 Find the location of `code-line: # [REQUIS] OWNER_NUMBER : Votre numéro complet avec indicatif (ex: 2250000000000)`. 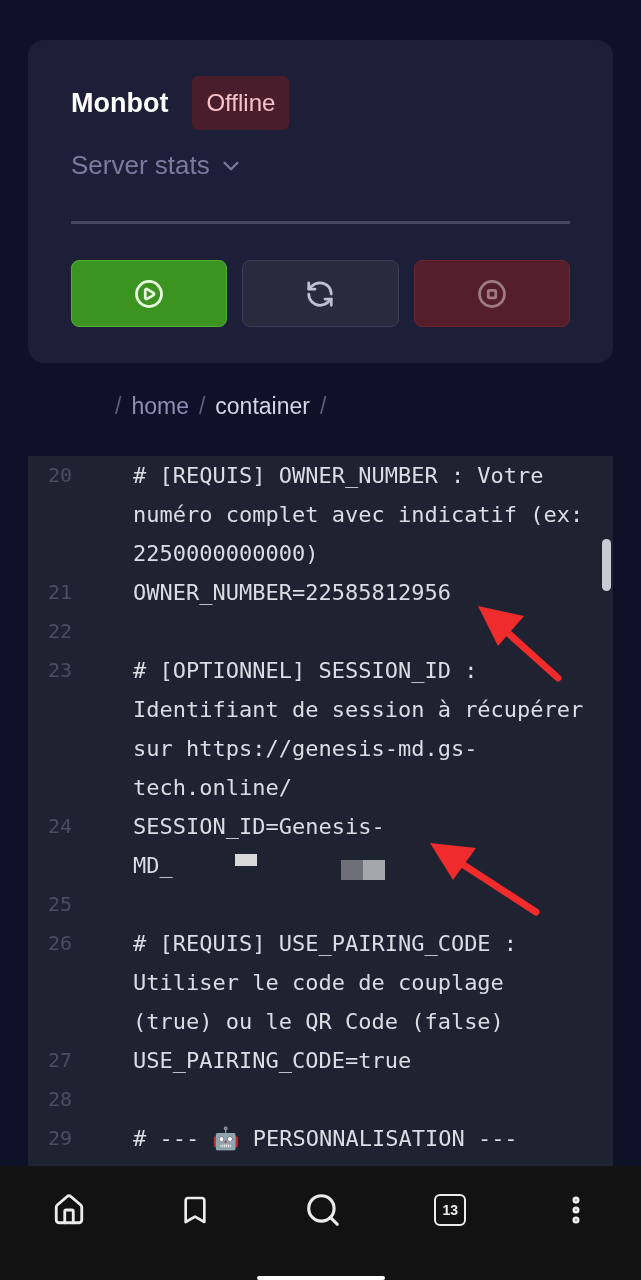

code-line: # [REQUIS] OWNER_NUMBER : Votre numéro complet avec indicatif (ex: 2250000000000) is located at coordinates (359, 515).